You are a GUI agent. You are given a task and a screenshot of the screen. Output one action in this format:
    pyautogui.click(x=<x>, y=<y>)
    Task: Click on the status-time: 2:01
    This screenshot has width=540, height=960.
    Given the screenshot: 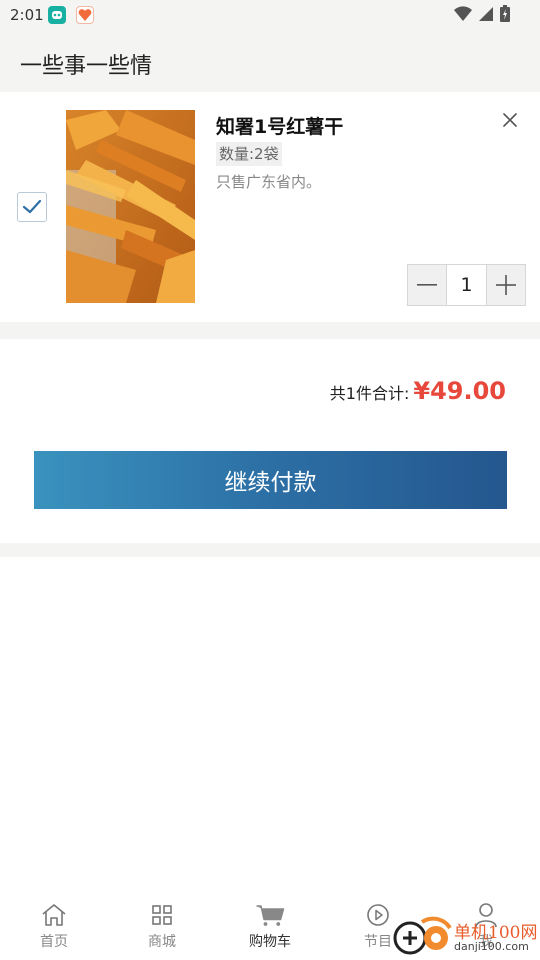 What is the action you would take?
    pyautogui.click(x=27, y=15)
    